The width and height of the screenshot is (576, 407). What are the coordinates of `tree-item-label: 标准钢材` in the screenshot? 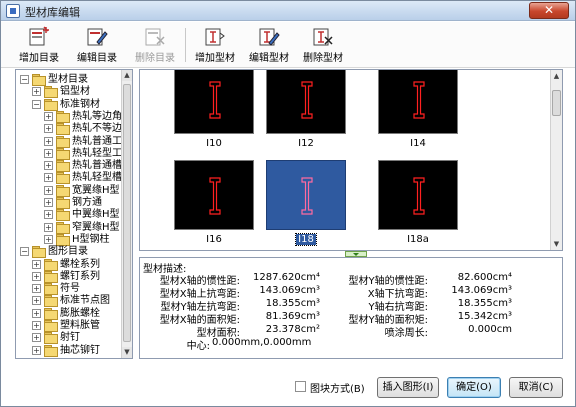 It's located at (80, 104).